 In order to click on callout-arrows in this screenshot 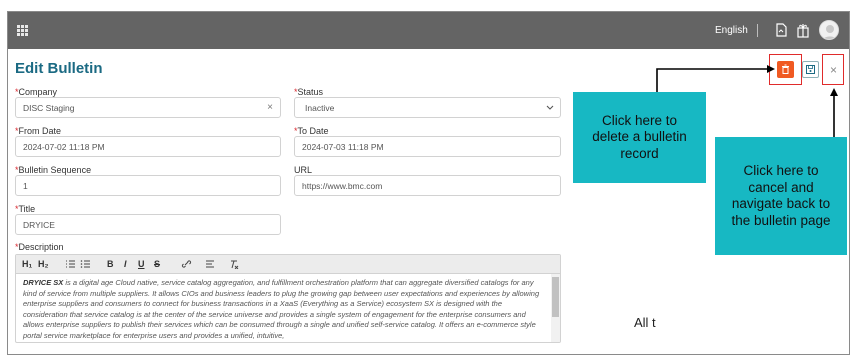, I will do `click(747, 101)`.